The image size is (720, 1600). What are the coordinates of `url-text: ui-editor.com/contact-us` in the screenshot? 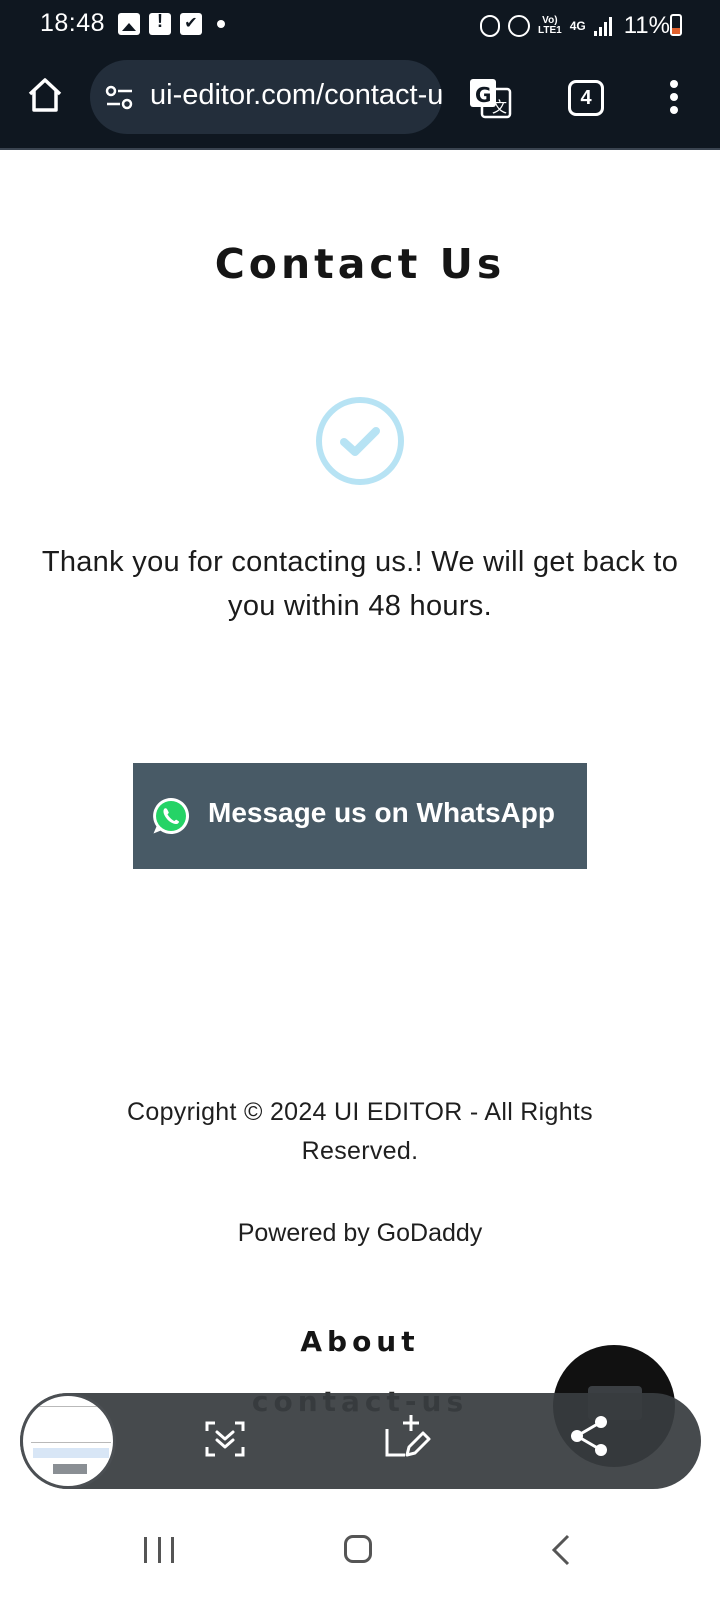 It's located at (296, 95).